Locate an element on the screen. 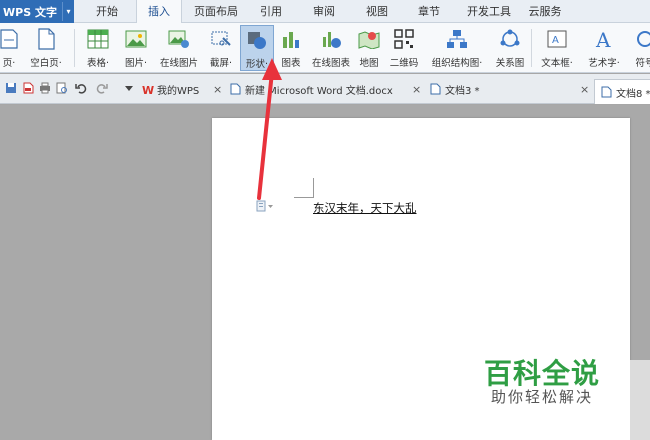 The height and width of the screenshot is (440, 650). shape-label: 形状· is located at coordinates (257, 64).